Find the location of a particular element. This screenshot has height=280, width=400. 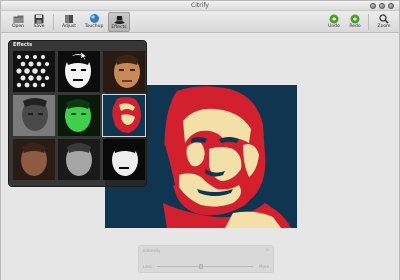

minimize-button is located at coordinates (373, 6).